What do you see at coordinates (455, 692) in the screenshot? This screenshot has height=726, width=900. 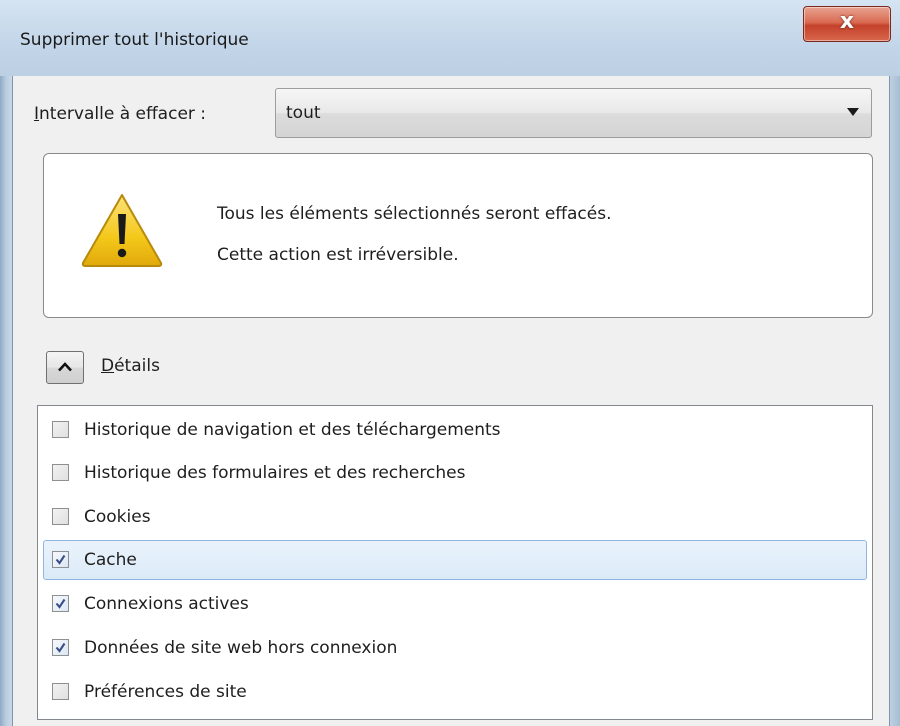 I see `list-item: Préférences de site` at bounding box center [455, 692].